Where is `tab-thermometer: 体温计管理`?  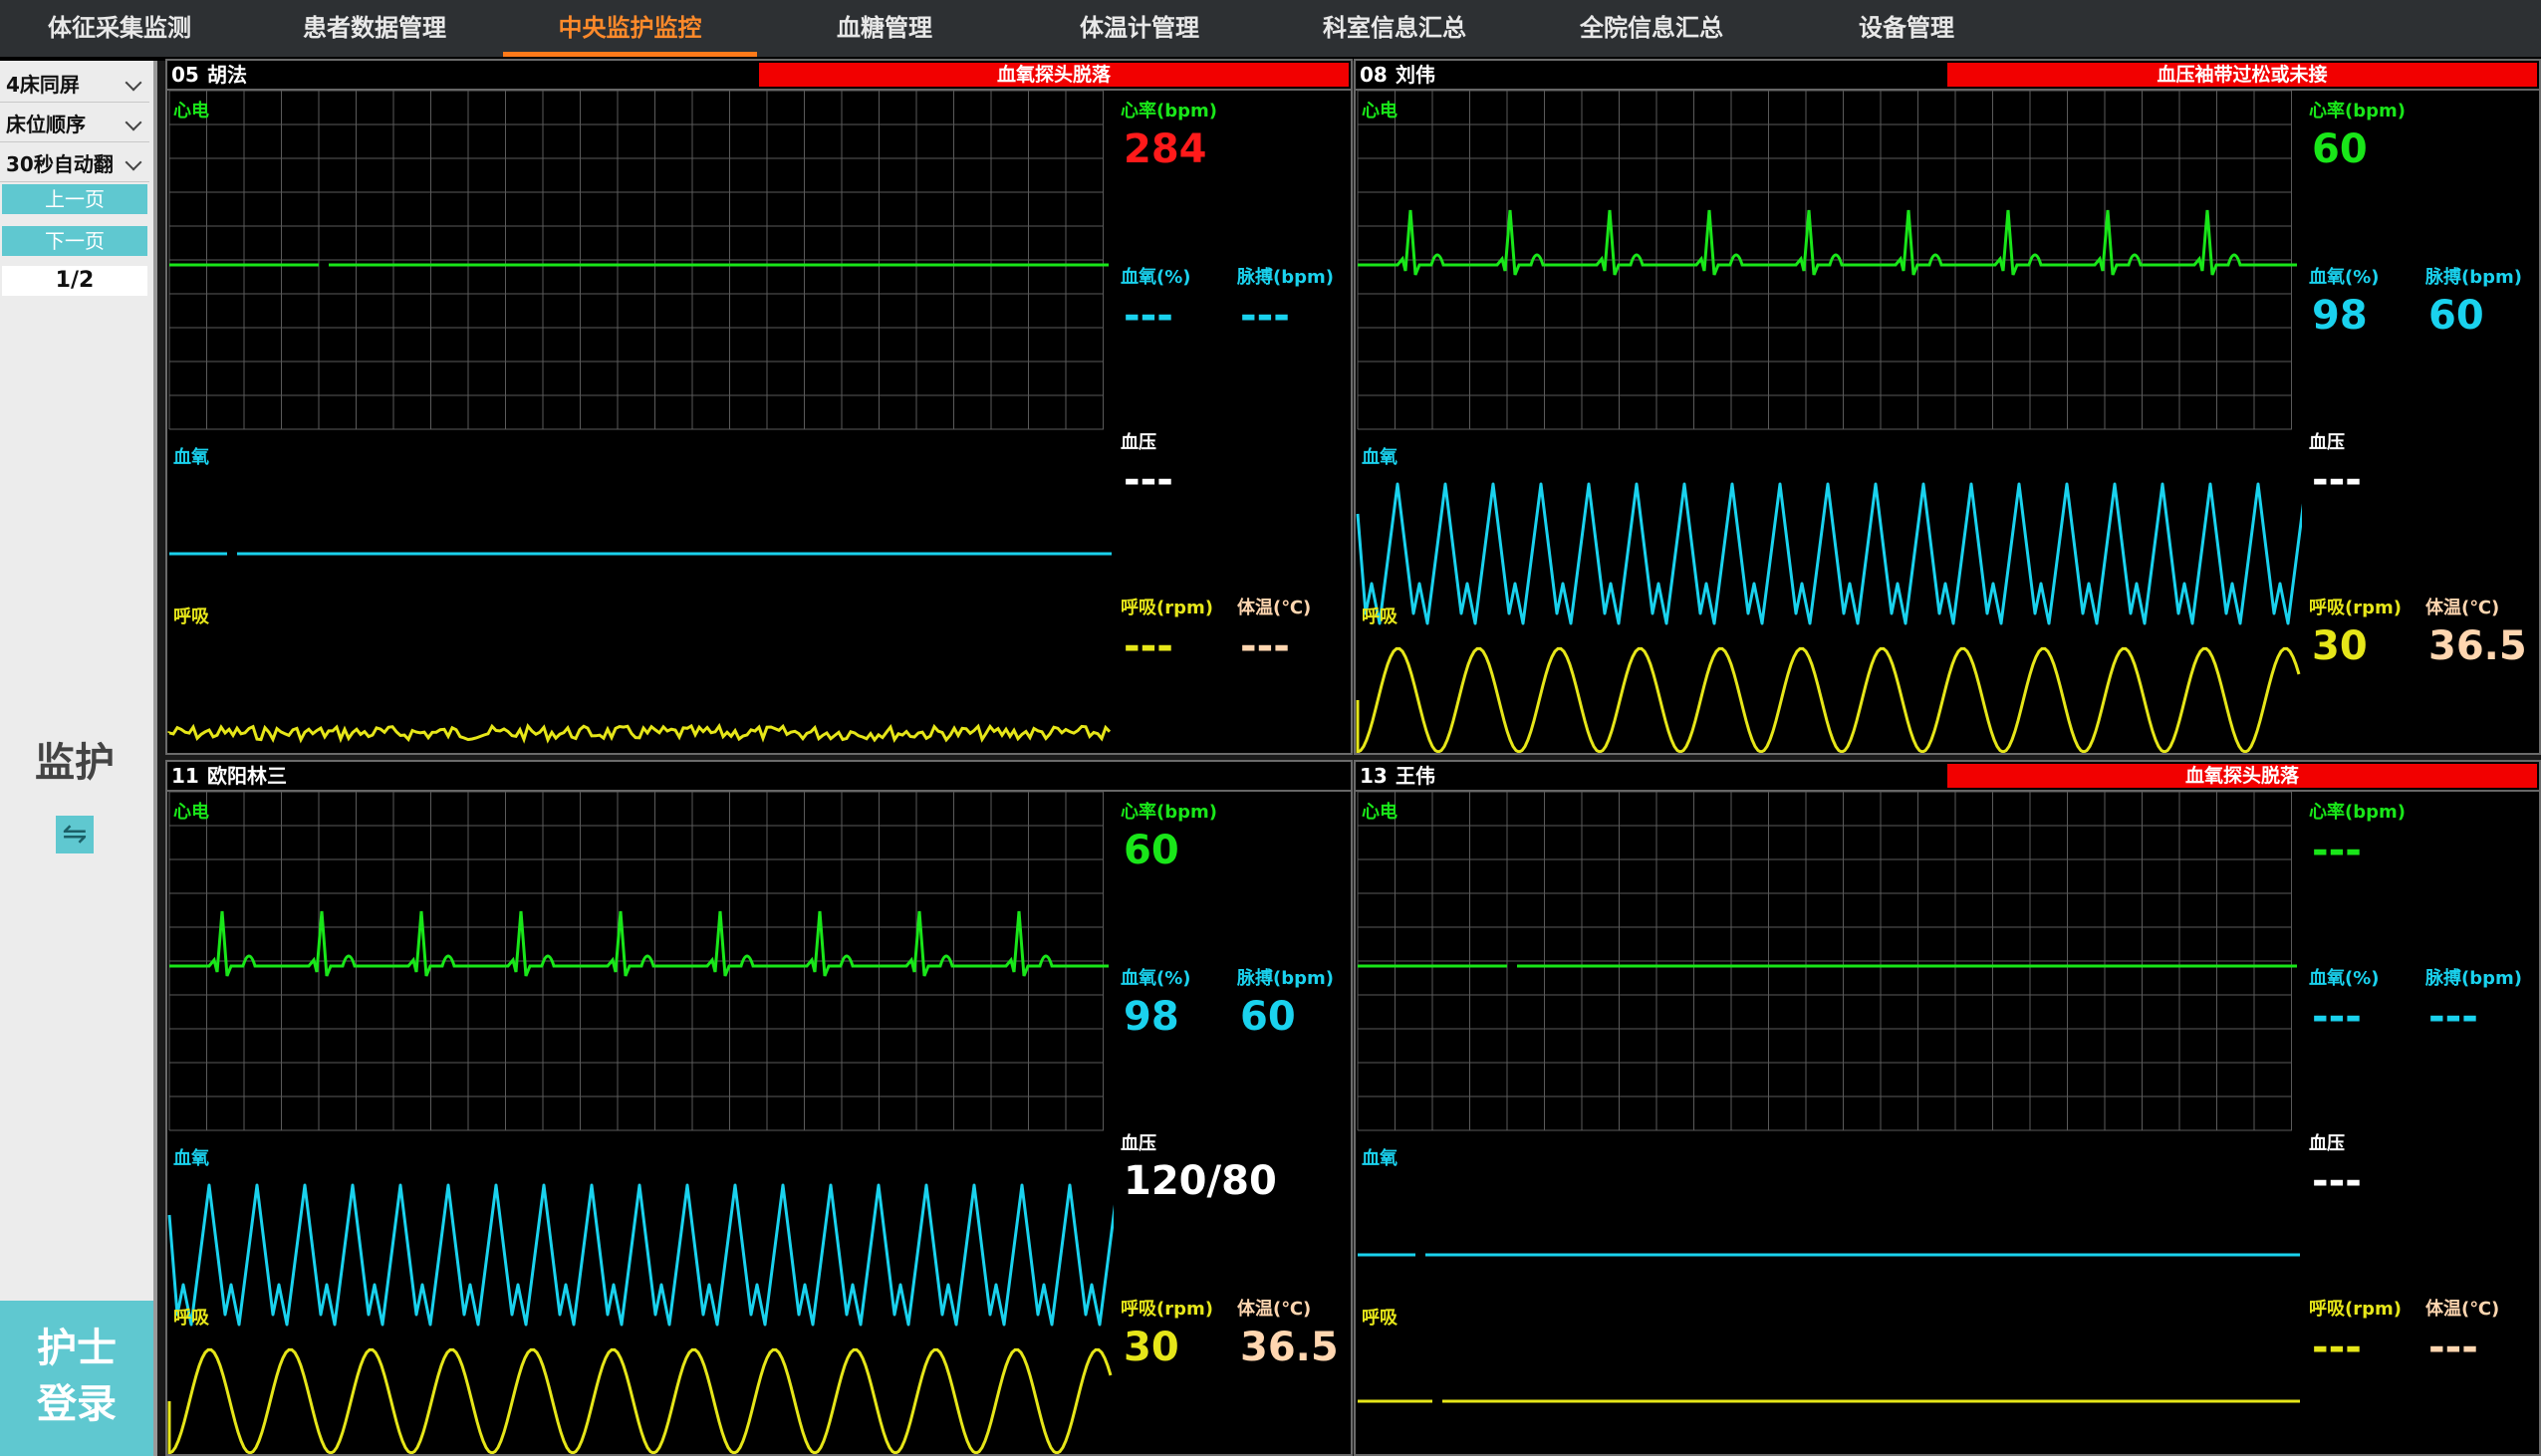
tab-thermometer: 体温计管理 is located at coordinates (1139, 28).